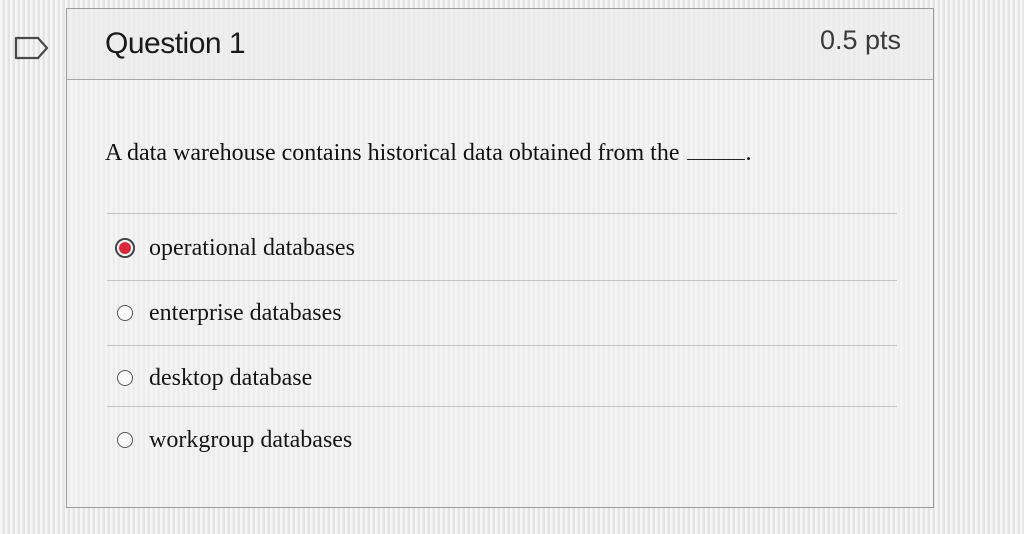 The width and height of the screenshot is (1024, 534). I want to click on answer-label: desktop database, so click(231, 377).